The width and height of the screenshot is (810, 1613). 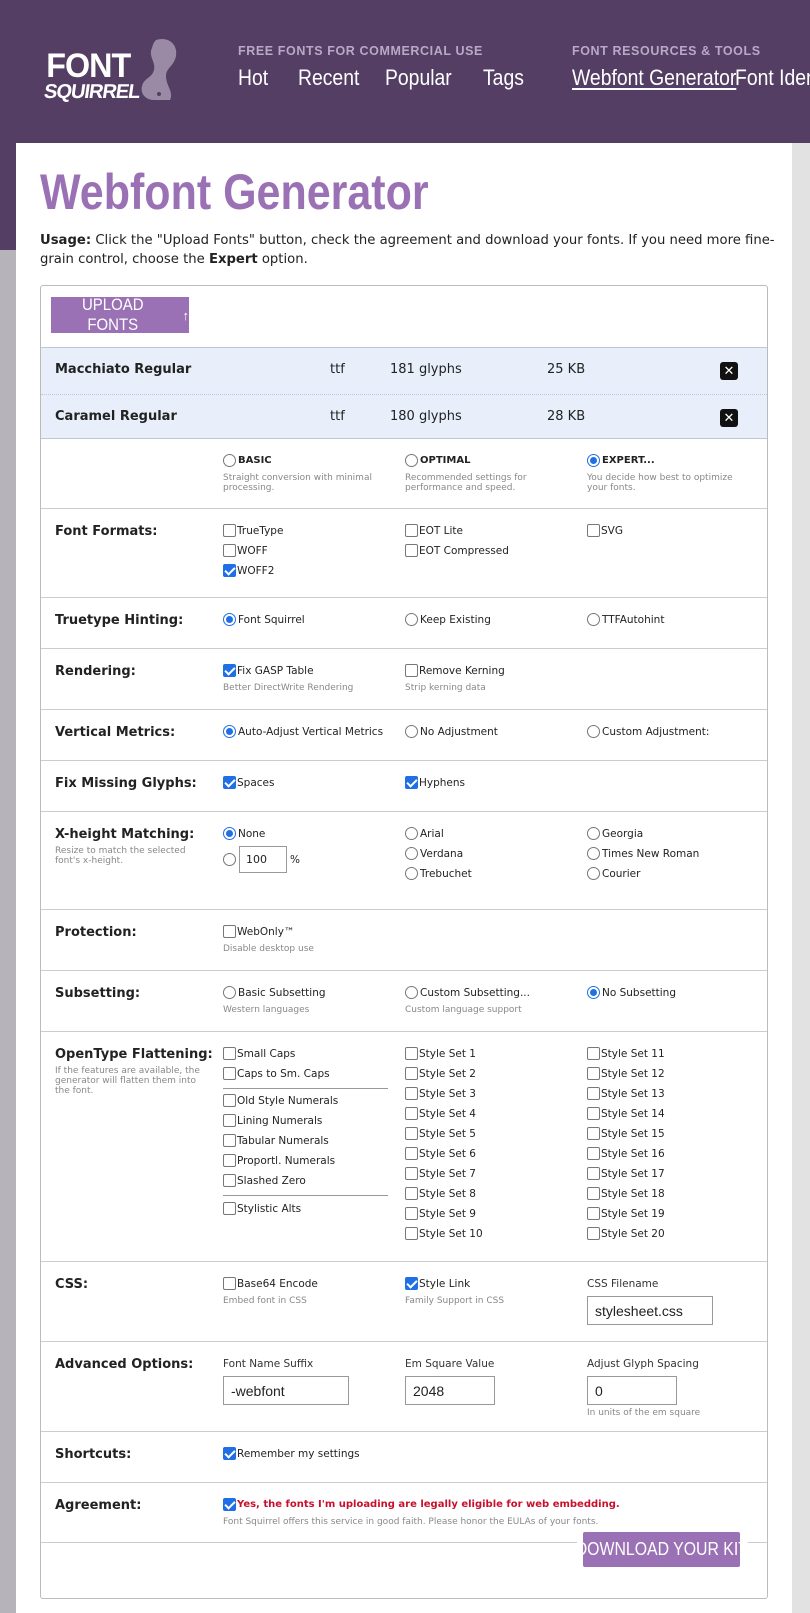 I want to click on nav-link-hot: Hot, so click(x=253, y=78).